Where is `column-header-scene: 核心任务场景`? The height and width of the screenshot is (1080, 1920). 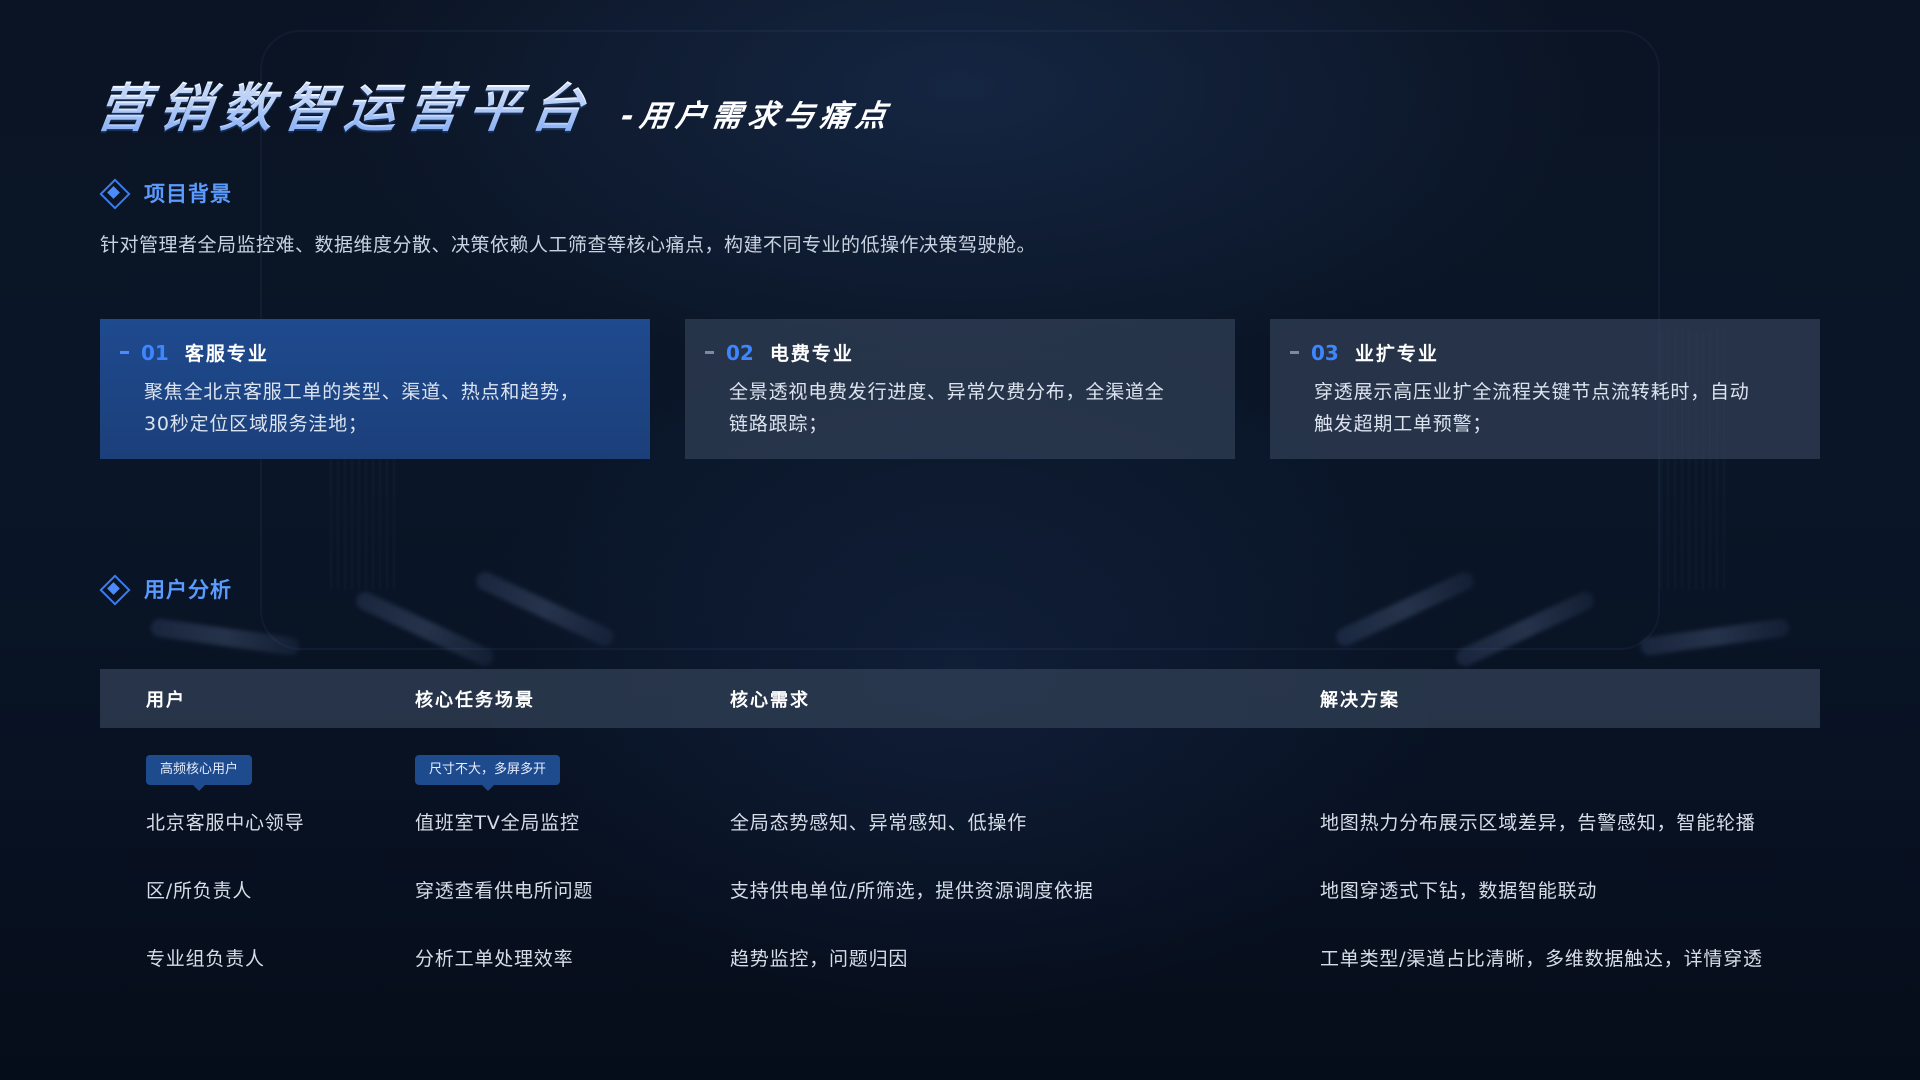 column-header-scene: 核心任务场景 is located at coordinates (475, 700).